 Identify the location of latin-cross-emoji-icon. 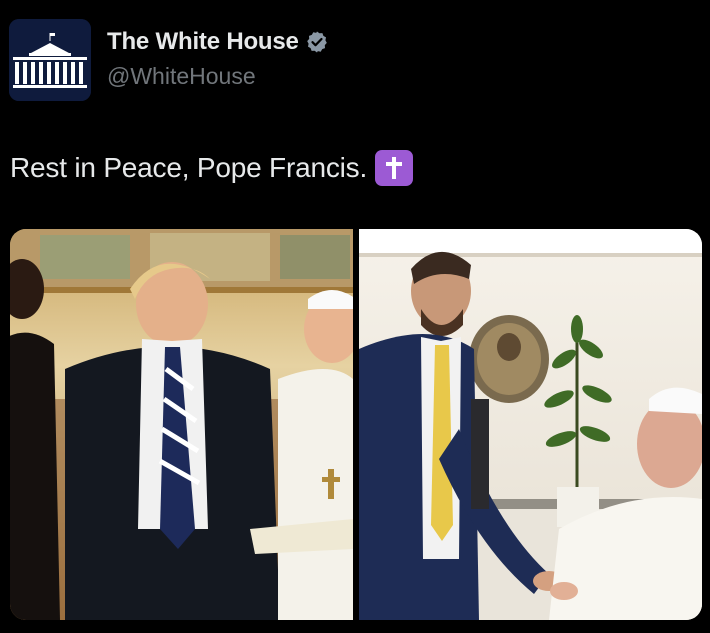
(394, 168).